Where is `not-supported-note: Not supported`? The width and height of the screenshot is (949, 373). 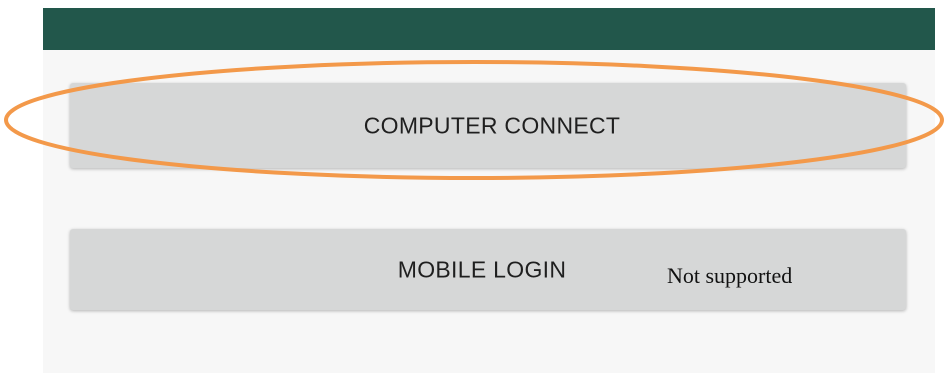 not-supported-note: Not supported is located at coordinates (730, 275).